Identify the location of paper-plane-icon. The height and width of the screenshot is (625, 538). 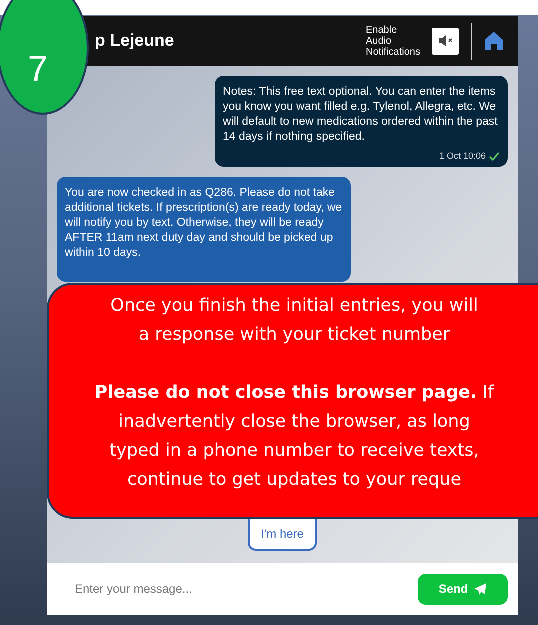
(481, 589).